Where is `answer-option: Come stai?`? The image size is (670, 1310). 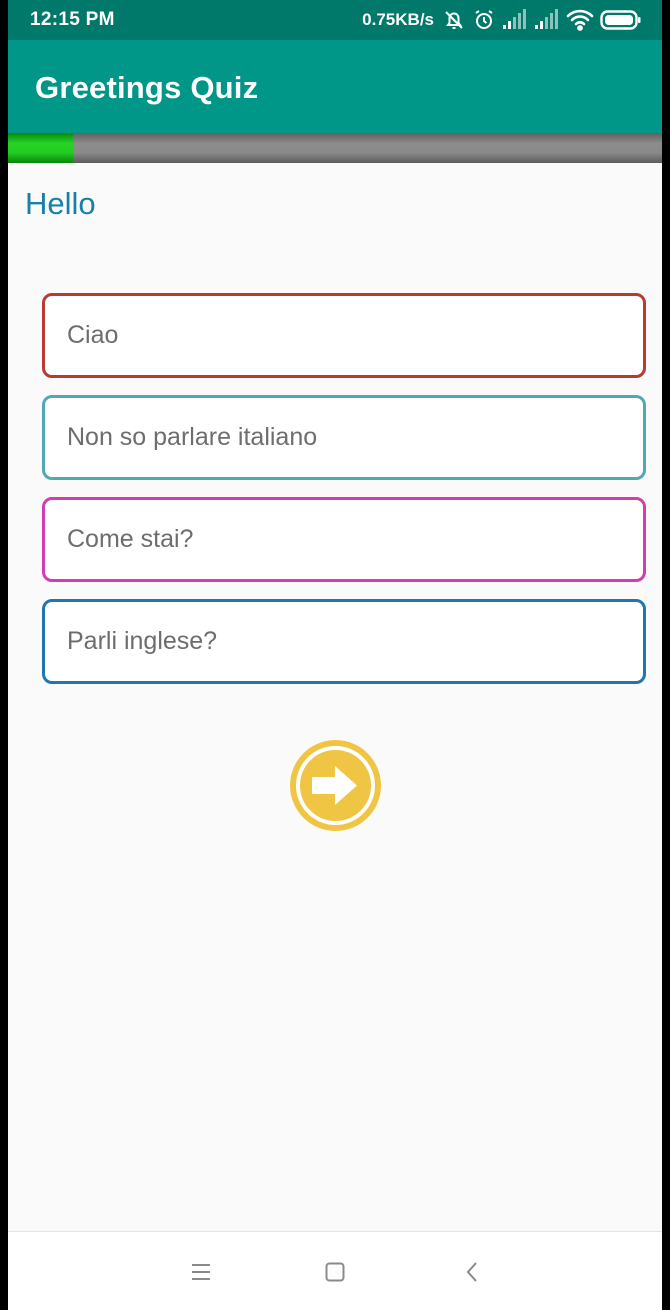
answer-option: Come stai? is located at coordinates (344, 539).